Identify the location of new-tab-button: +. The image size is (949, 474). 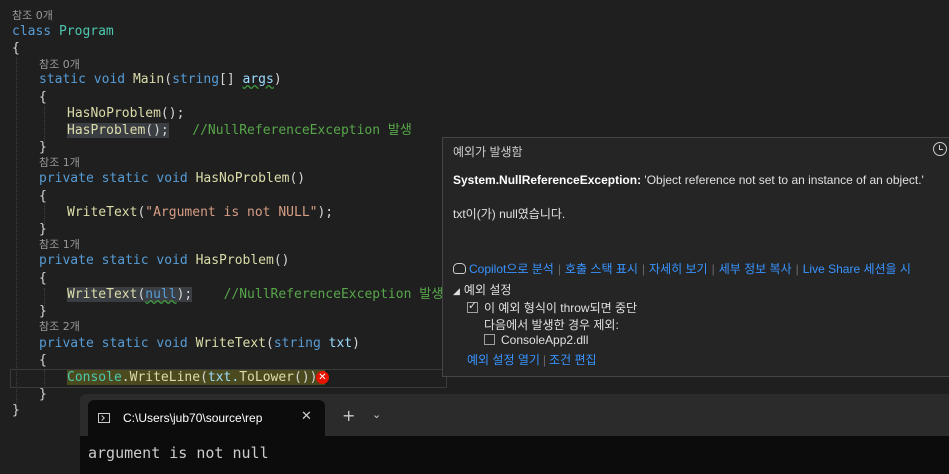
(348, 415).